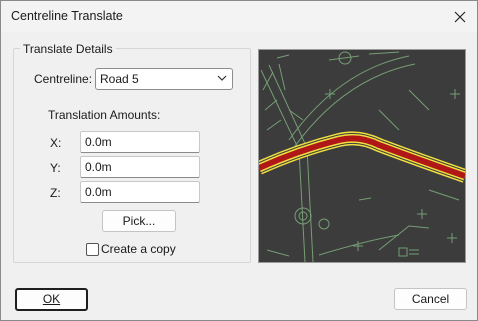 This screenshot has height=321, width=478. What do you see at coordinates (140, 142) in the screenshot?
I see `x-input: 0.0m` at bounding box center [140, 142].